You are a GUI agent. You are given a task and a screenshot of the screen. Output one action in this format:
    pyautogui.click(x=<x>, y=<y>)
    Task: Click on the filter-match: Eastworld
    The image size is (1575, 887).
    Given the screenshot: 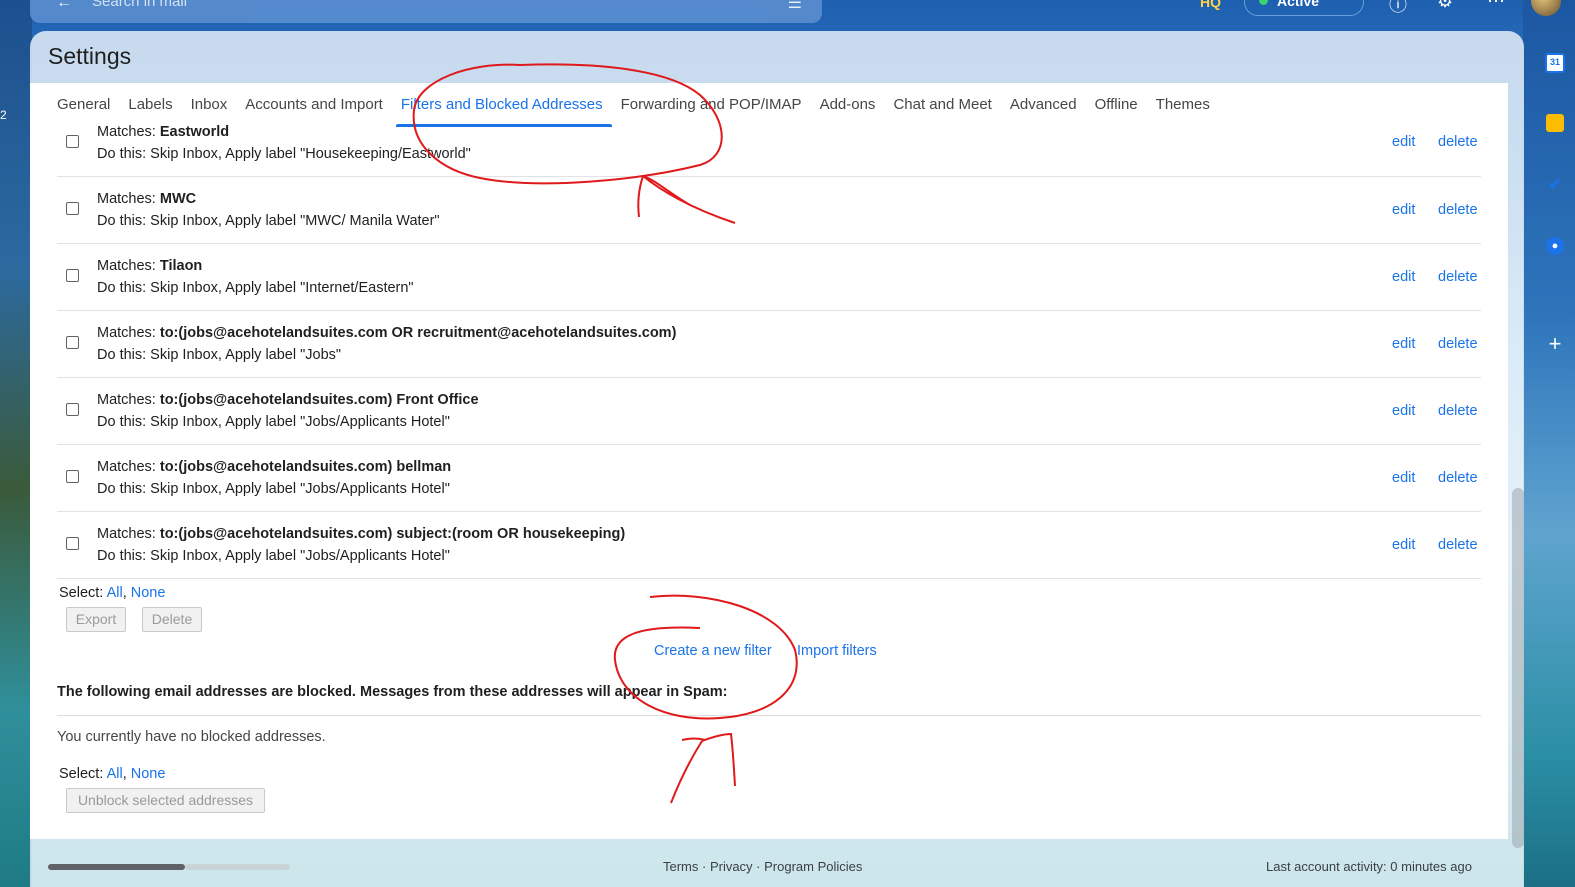 What is the action you would take?
    pyautogui.click(x=194, y=132)
    